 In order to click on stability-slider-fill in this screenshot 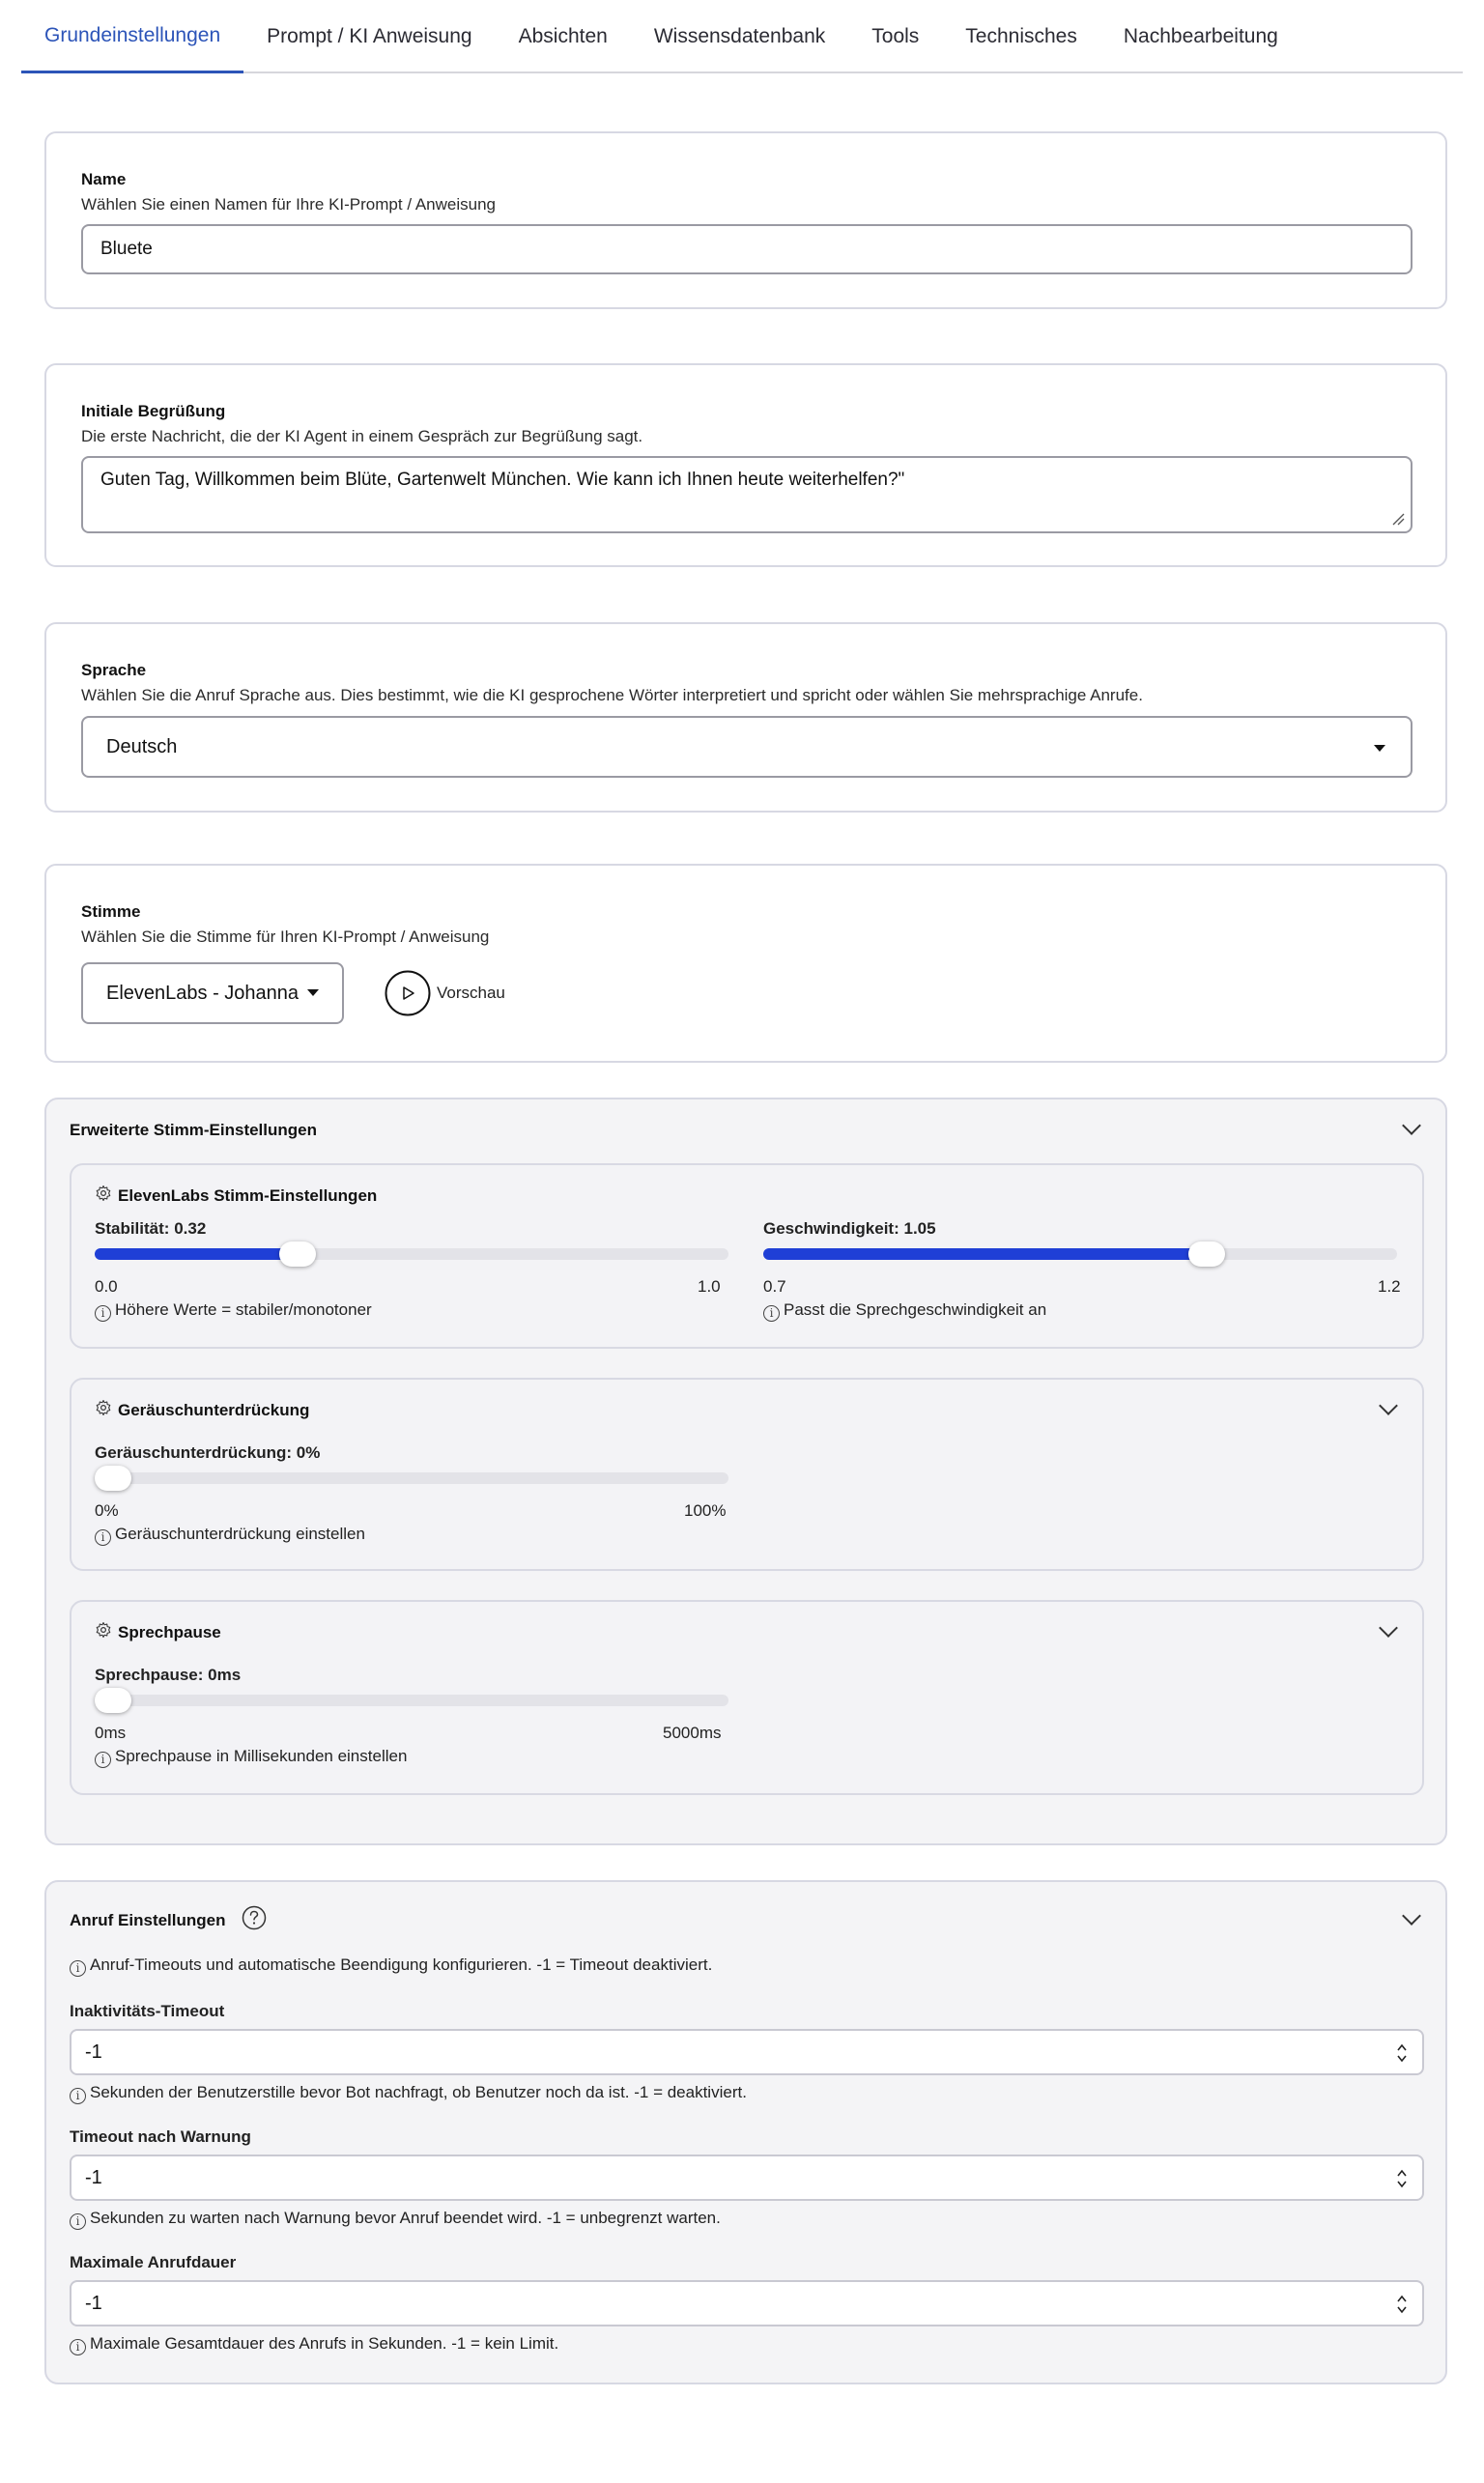, I will do `click(197, 1254)`.